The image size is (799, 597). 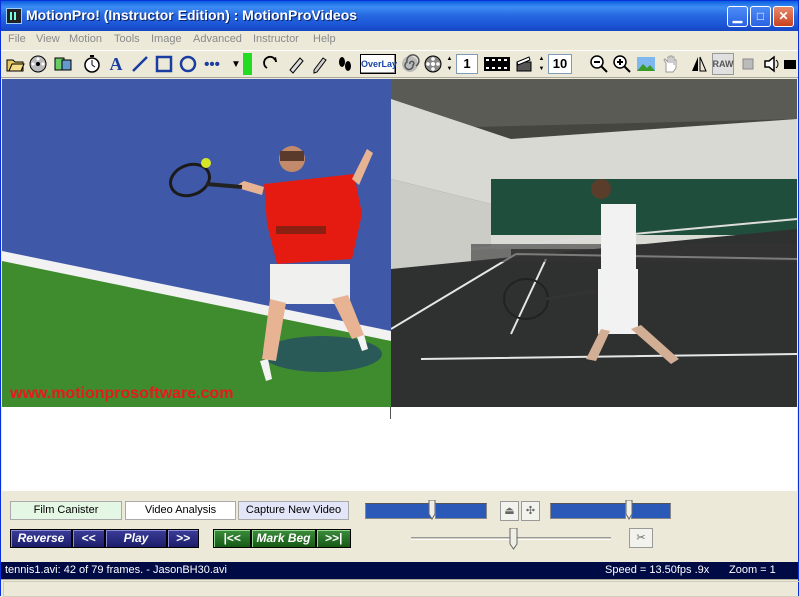 I want to click on menu-instructor: Instructor, so click(x=276, y=39).